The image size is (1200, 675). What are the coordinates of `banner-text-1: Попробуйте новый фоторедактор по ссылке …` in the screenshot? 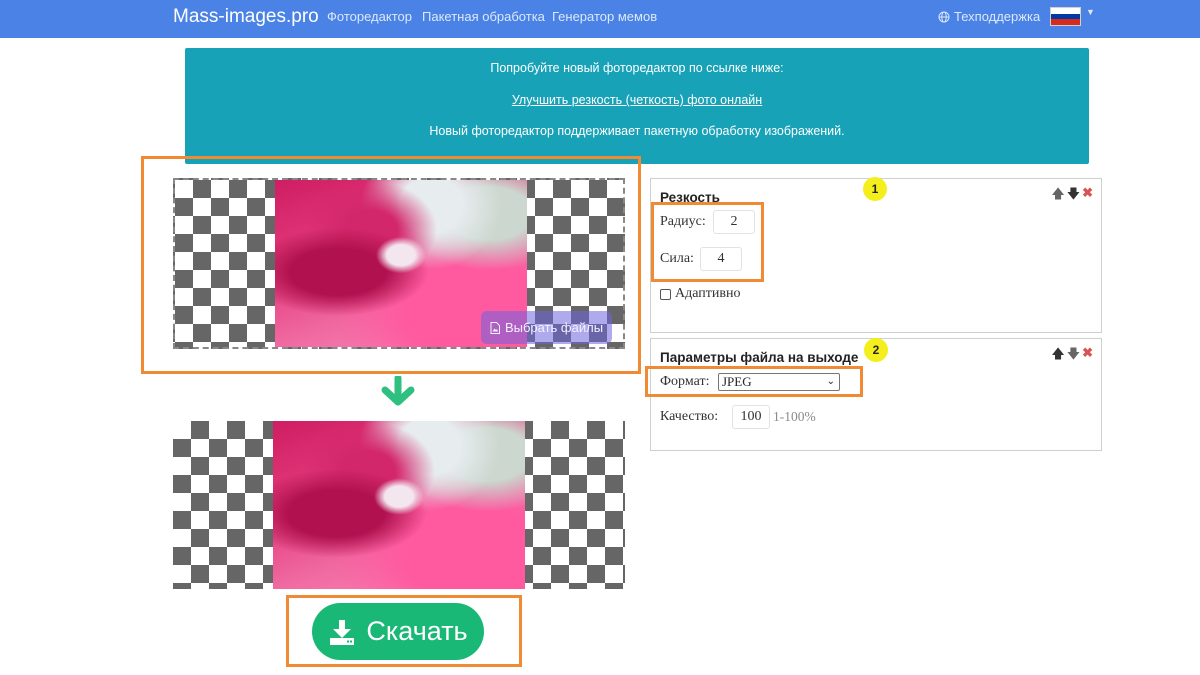 It's located at (637, 68).